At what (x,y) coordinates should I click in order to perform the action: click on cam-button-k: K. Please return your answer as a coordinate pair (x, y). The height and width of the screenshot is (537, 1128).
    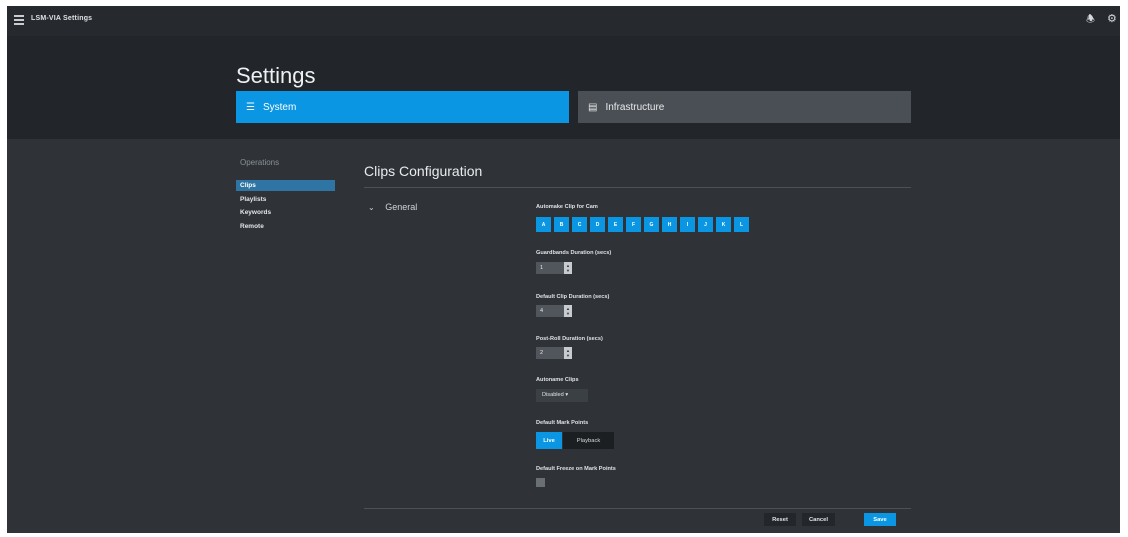
    Looking at the image, I should click on (723, 224).